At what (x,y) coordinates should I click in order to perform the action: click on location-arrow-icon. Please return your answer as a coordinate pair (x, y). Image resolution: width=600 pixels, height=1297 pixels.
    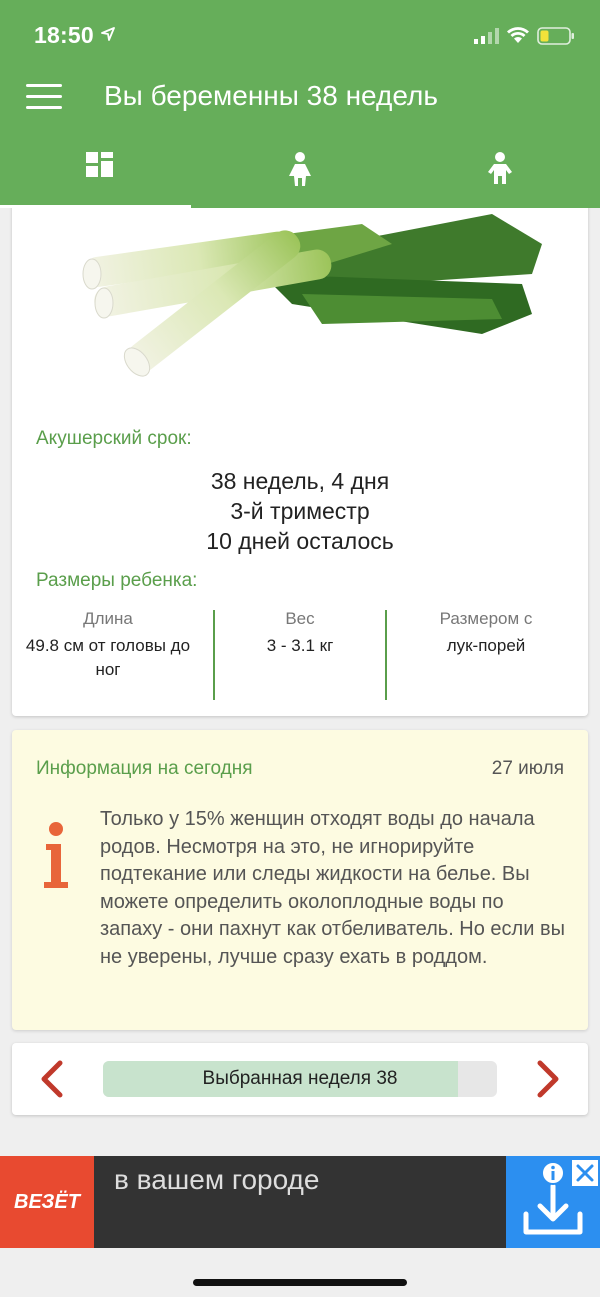
    Looking at the image, I should click on (108, 34).